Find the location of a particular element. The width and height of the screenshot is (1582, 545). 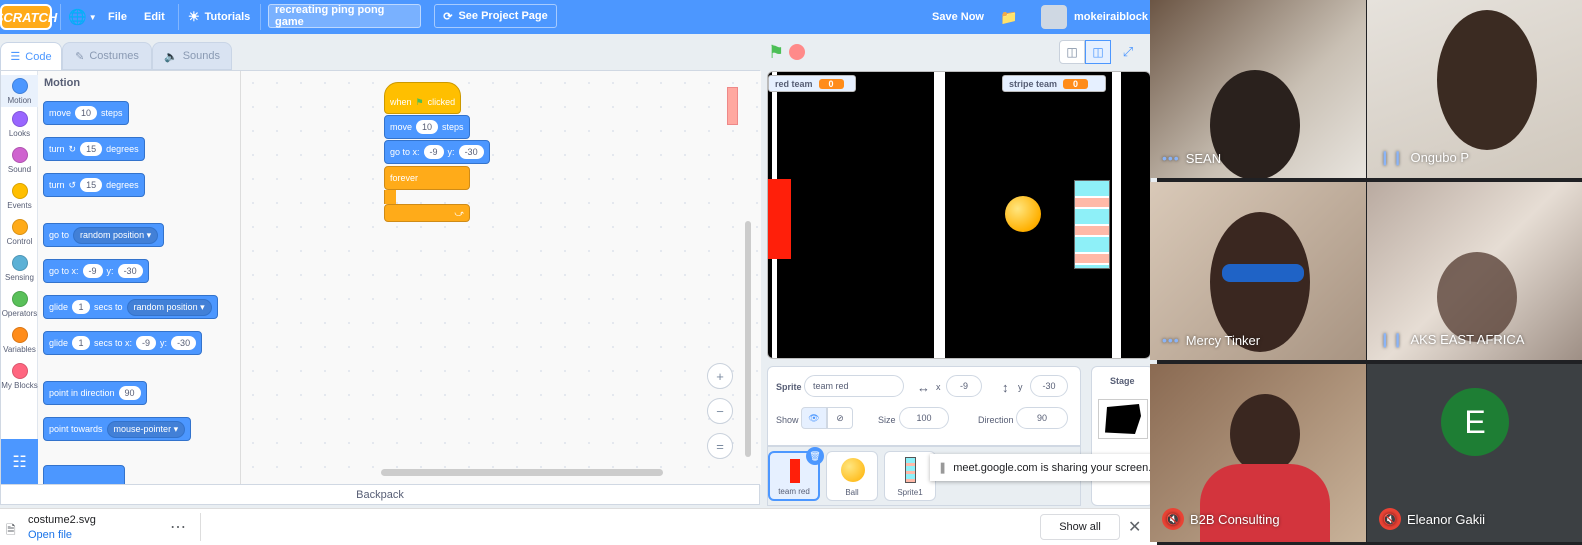

green-flag-button: ⚑ is located at coordinates (776, 52).